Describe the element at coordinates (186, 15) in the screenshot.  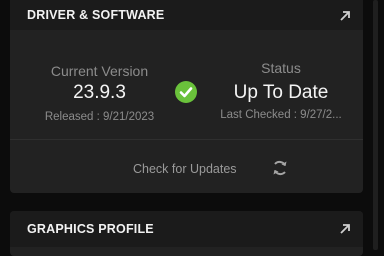
I see `driver-software-header: DRIVER & SOFTWARE` at that location.